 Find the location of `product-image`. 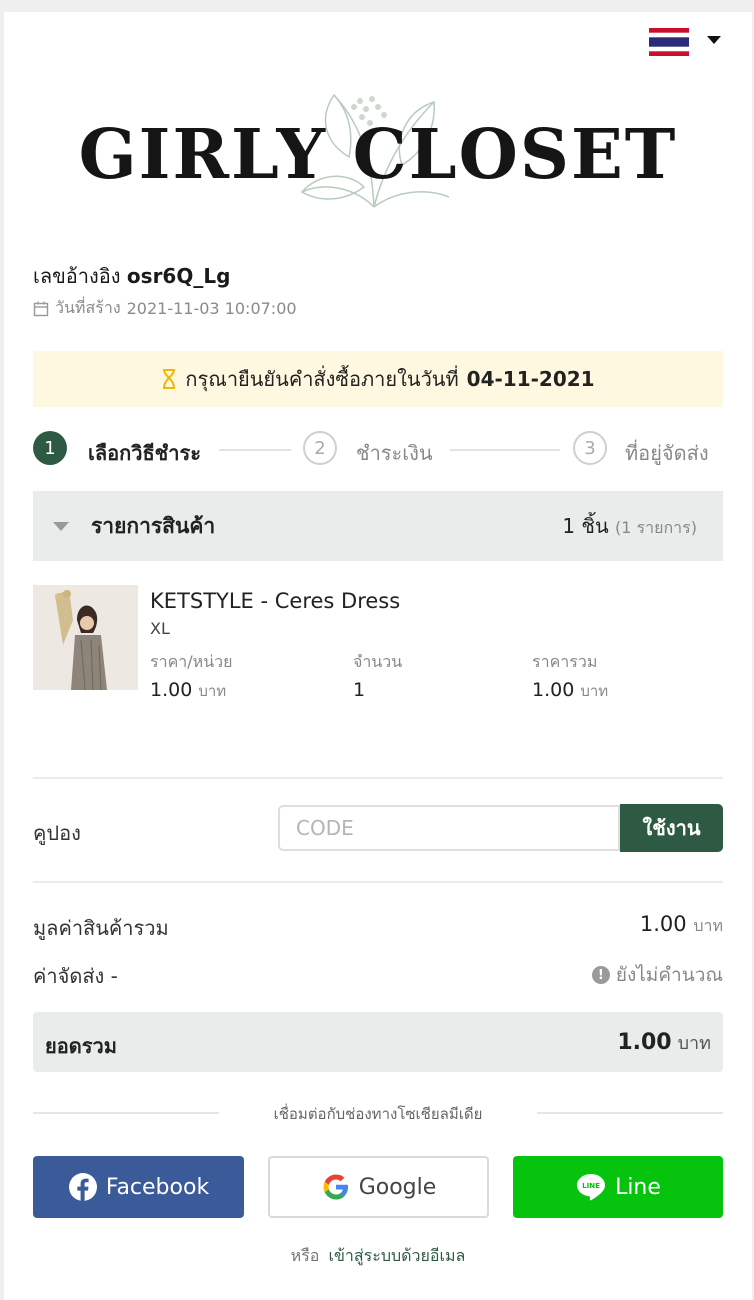

product-image is located at coordinates (85, 637).